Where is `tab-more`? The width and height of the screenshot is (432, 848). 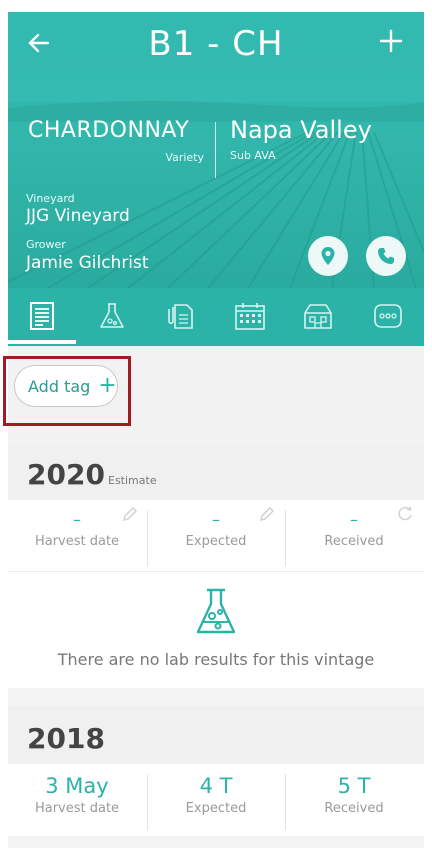 tab-more is located at coordinates (388, 316).